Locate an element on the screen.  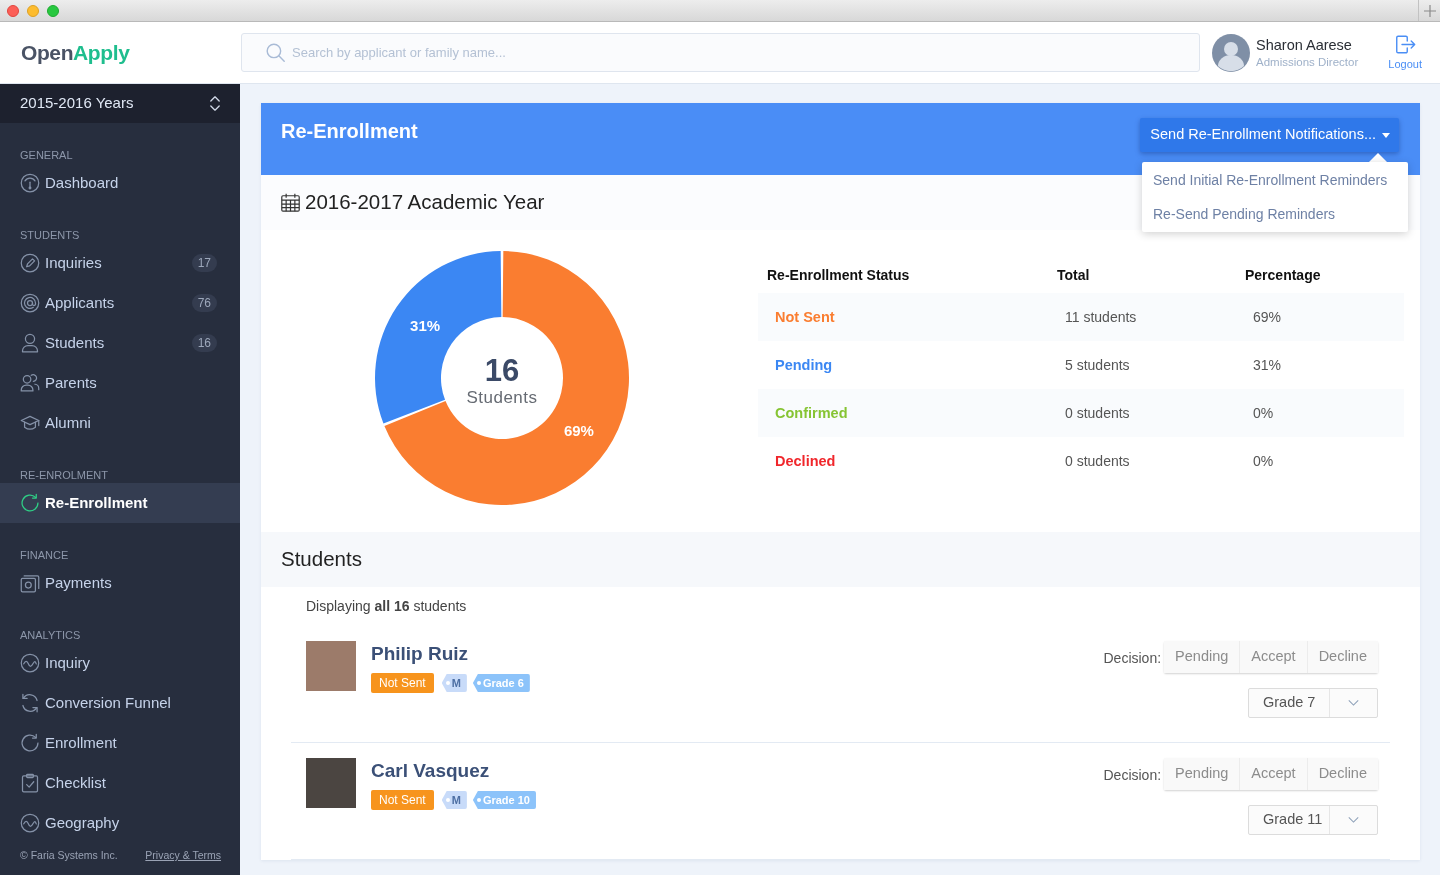
search-icon is located at coordinates (275, 52).